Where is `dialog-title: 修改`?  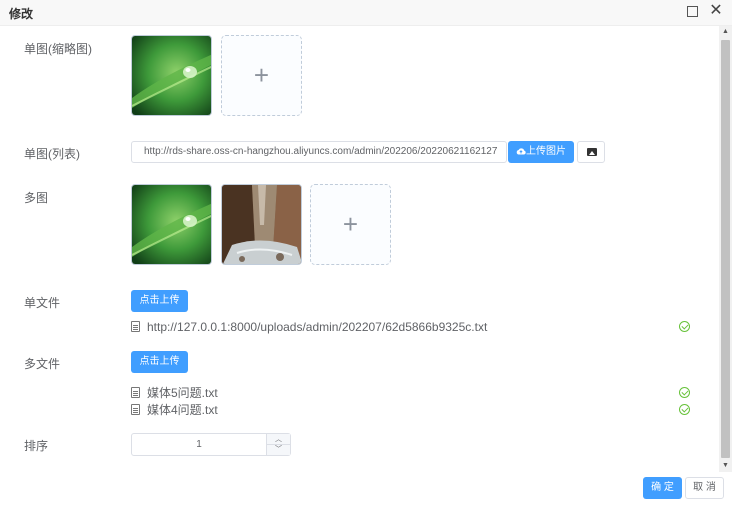
dialog-title: 修改 is located at coordinates (21, 14).